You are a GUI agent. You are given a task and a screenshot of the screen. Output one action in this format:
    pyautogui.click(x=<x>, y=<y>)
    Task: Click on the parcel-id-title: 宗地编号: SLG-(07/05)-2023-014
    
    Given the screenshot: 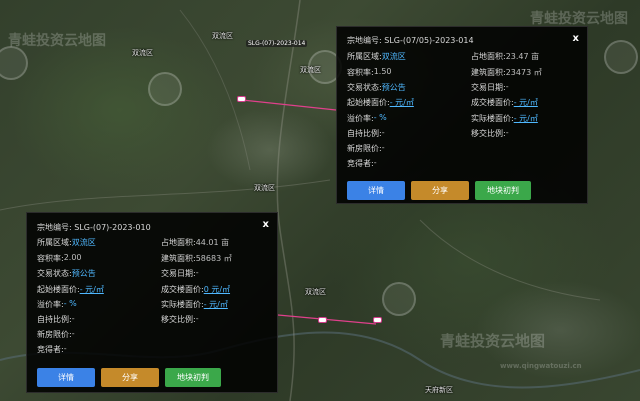 What is the action you would take?
    pyautogui.click(x=410, y=40)
    